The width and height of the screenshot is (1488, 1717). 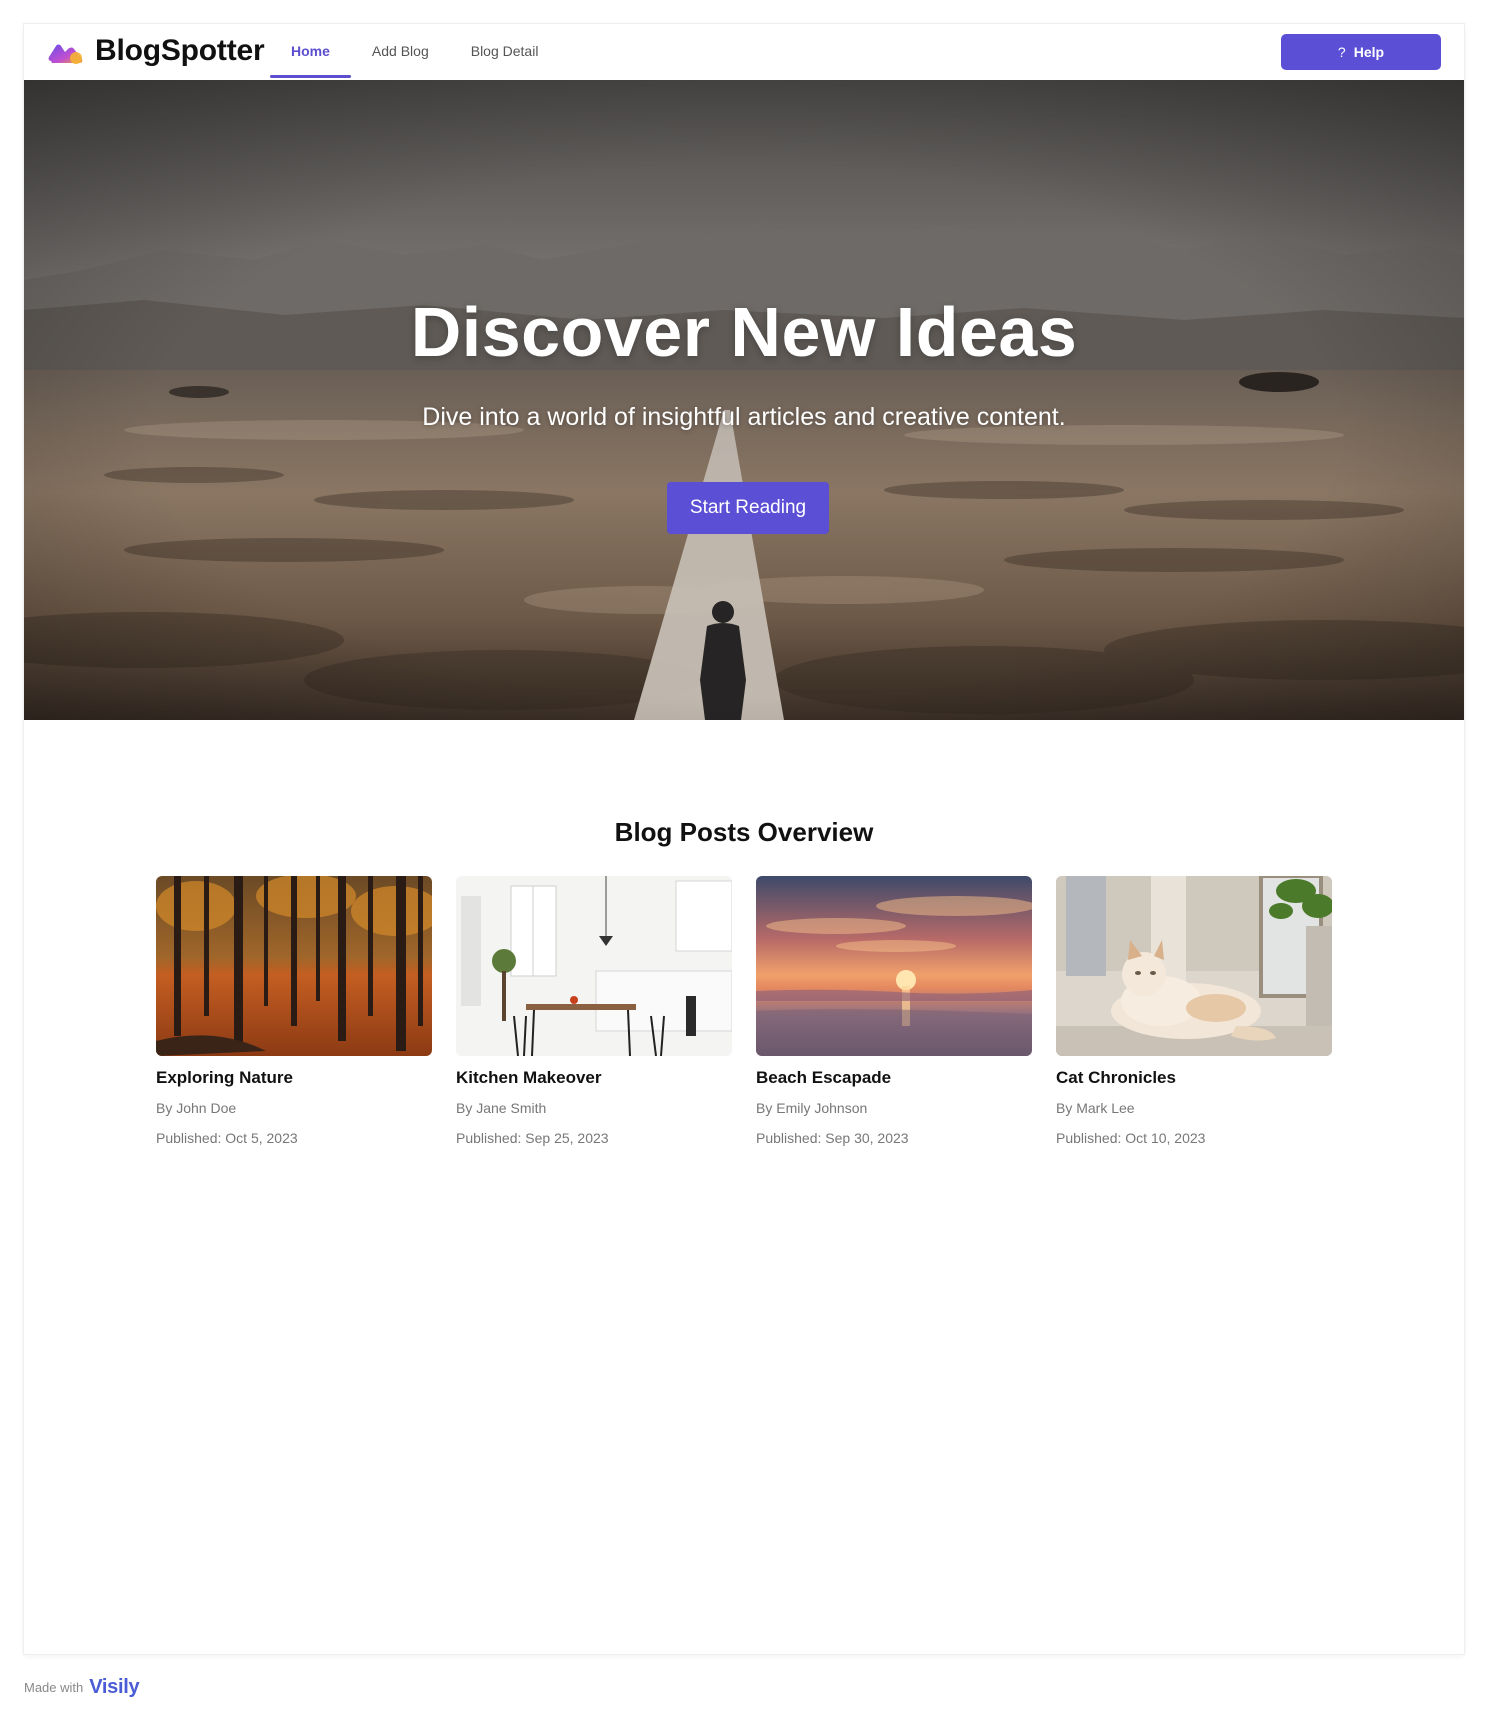 I want to click on visily-logo: Visily, so click(x=114, y=1686).